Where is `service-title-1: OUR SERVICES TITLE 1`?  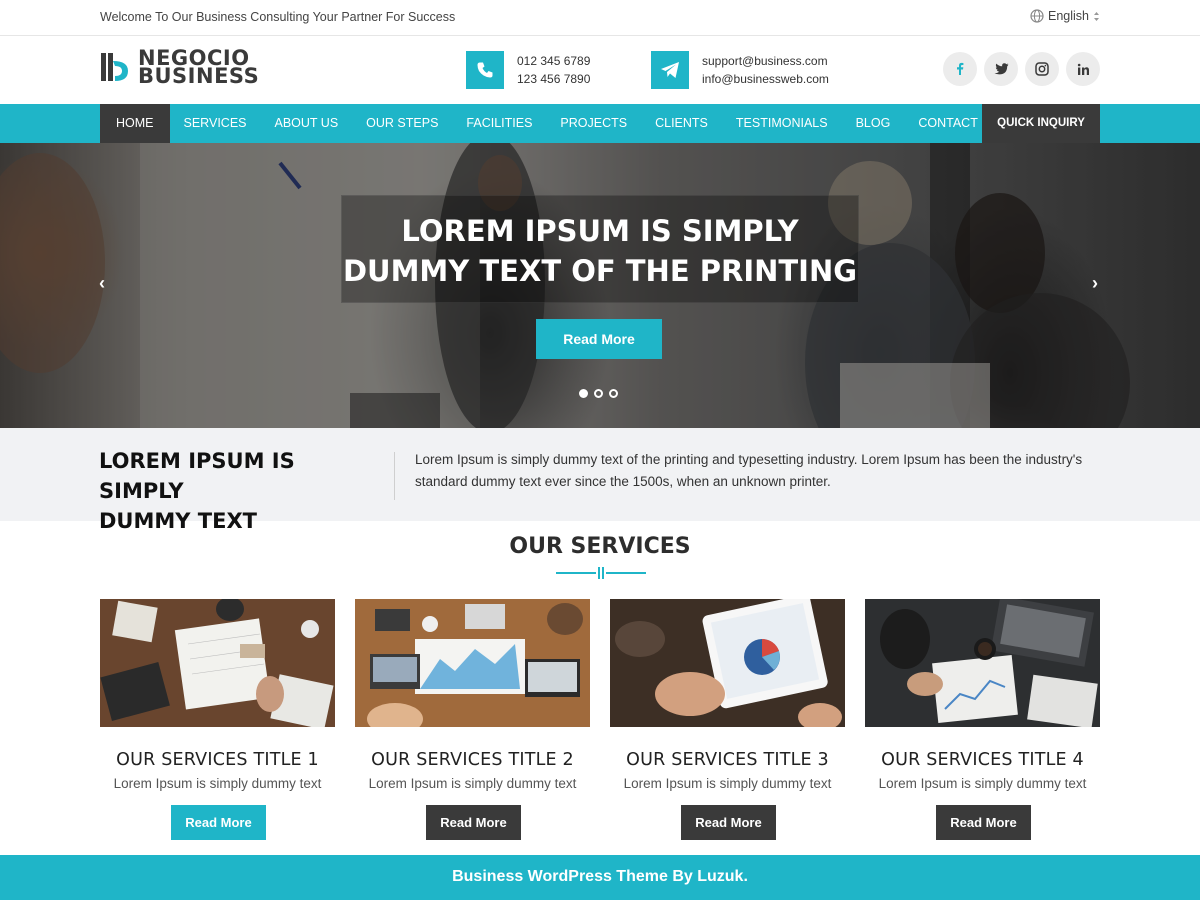
service-title-1: OUR SERVICES TITLE 1 is located at coordinates (217, 760).